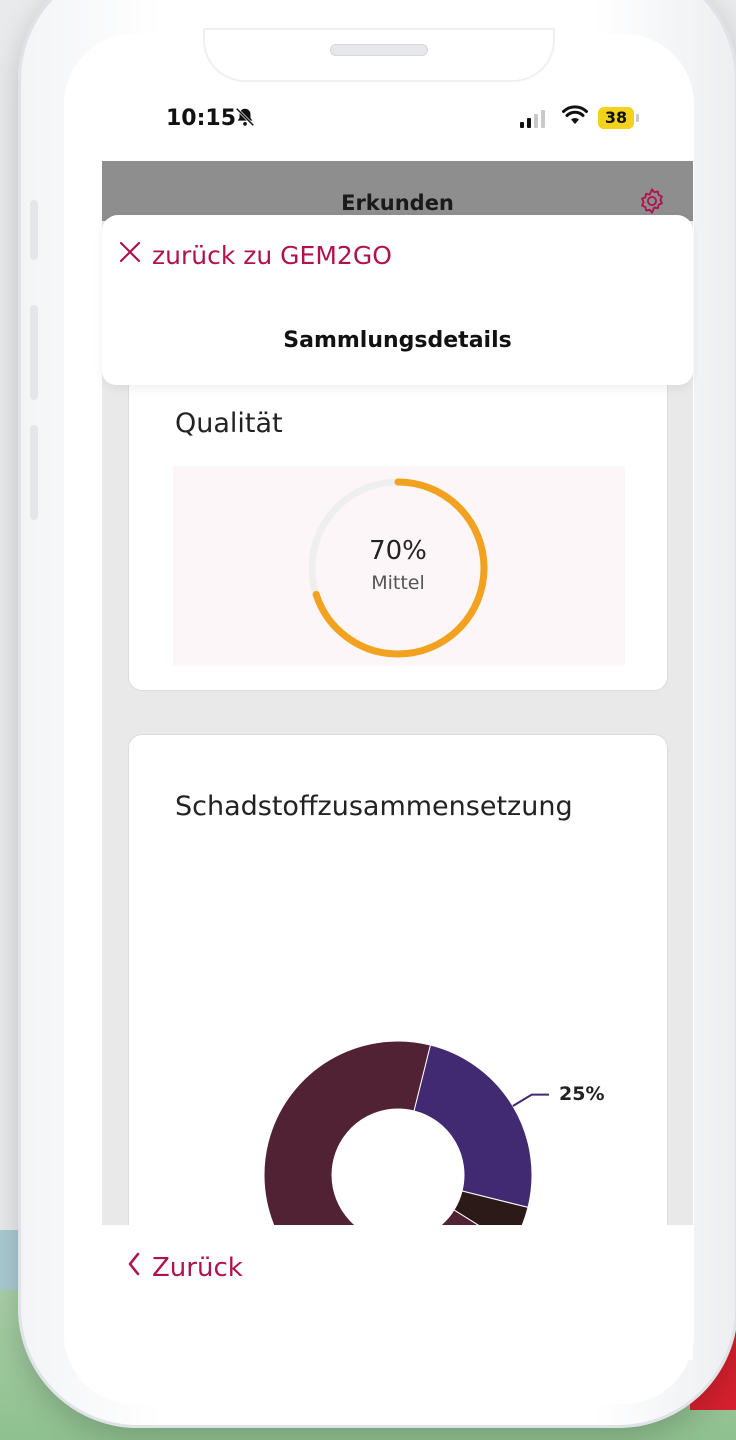 This screenshot has height=1440, width=736. I want to click on volume-up-button, so click(34, 352).